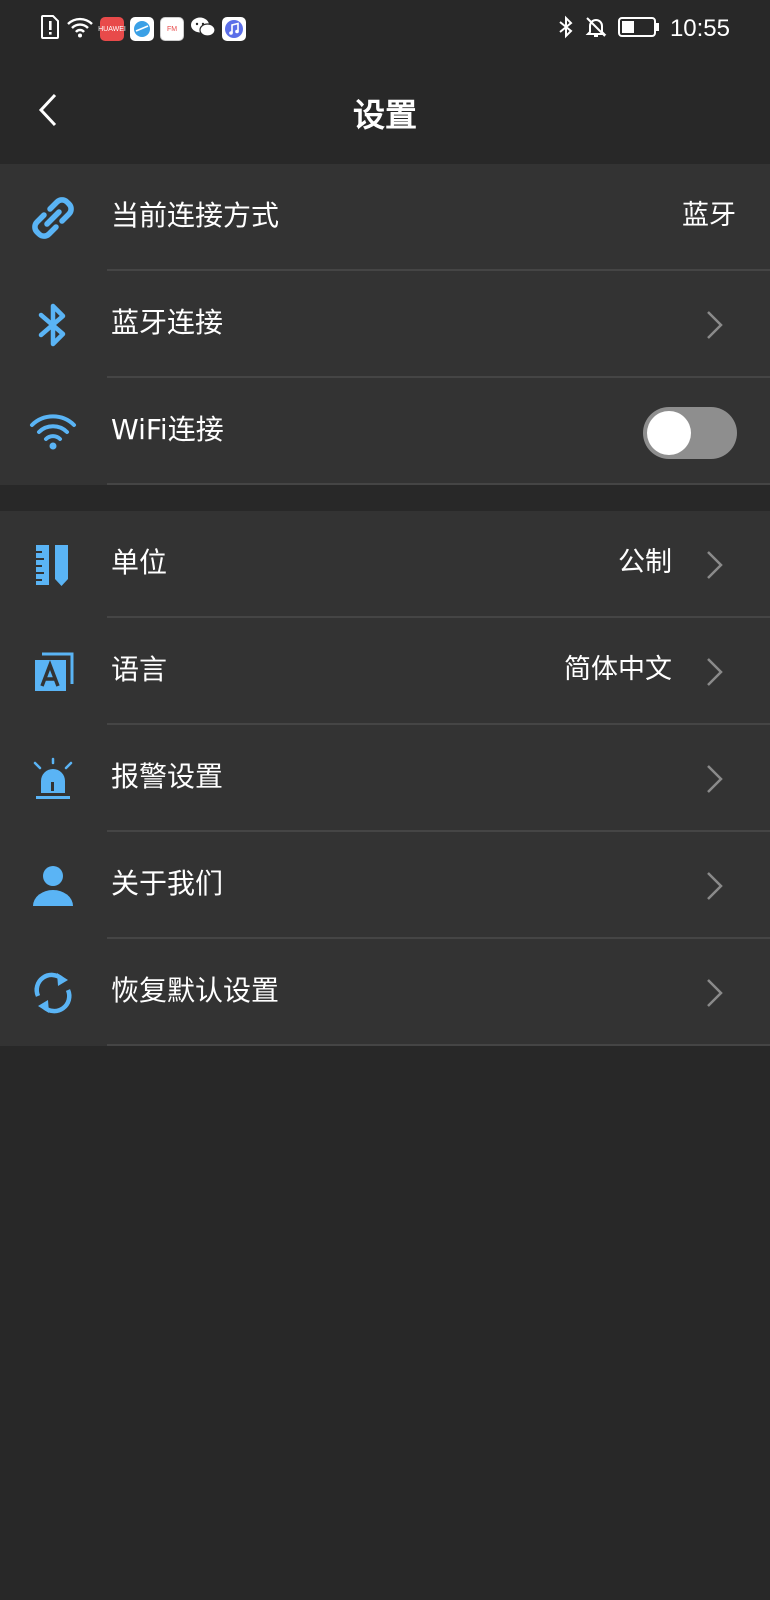 The width and height of the screenshot is (770, 1600). I want to click on setting-label: 单位, so click(139, 562).